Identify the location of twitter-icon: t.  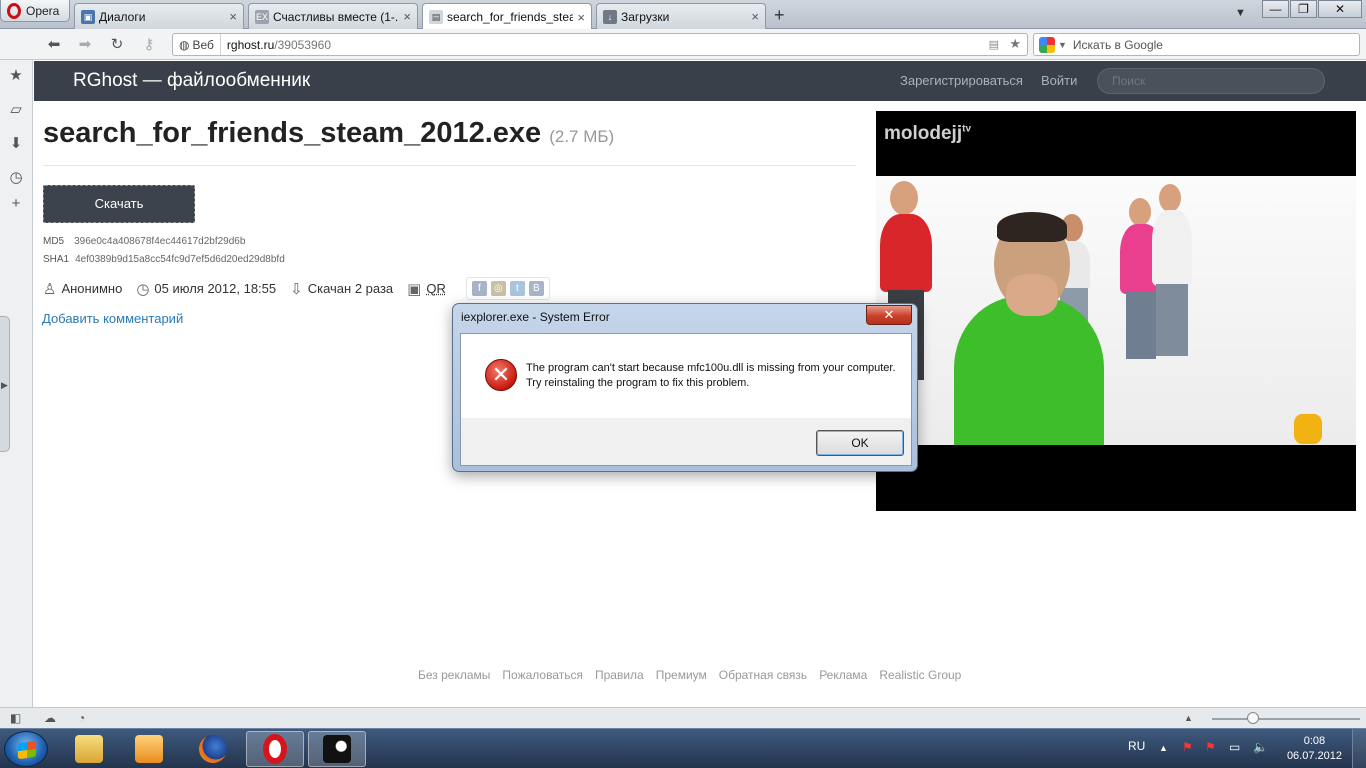
(517, 288).